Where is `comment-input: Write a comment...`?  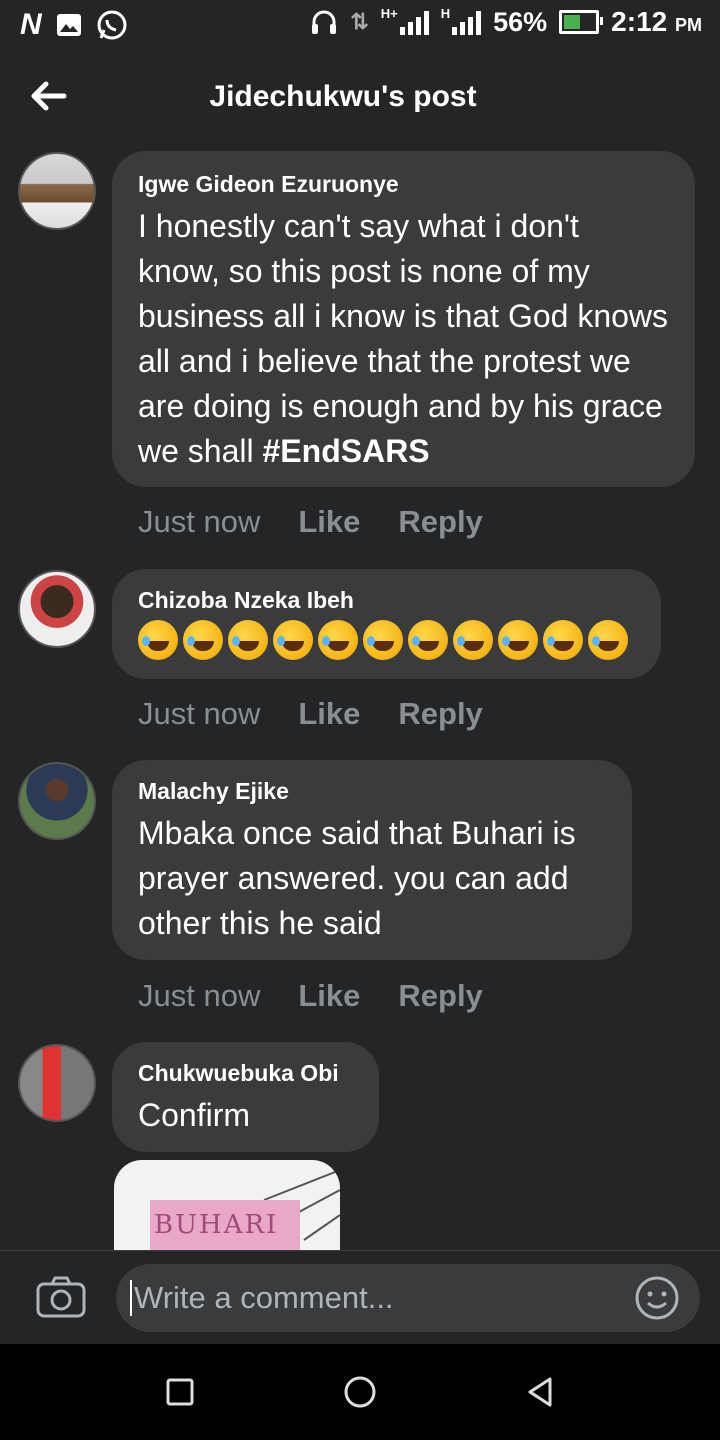
comment-input: Write a comment... is located at coordinates (408, 1298).